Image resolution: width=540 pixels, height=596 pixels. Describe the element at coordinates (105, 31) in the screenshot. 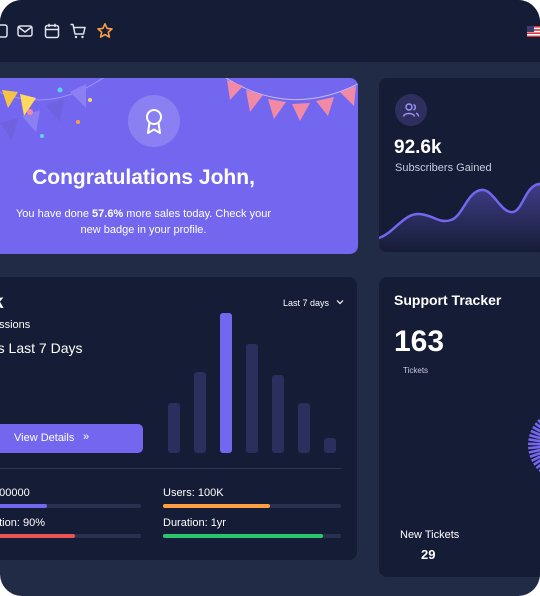

I see `star-icon` at that location.